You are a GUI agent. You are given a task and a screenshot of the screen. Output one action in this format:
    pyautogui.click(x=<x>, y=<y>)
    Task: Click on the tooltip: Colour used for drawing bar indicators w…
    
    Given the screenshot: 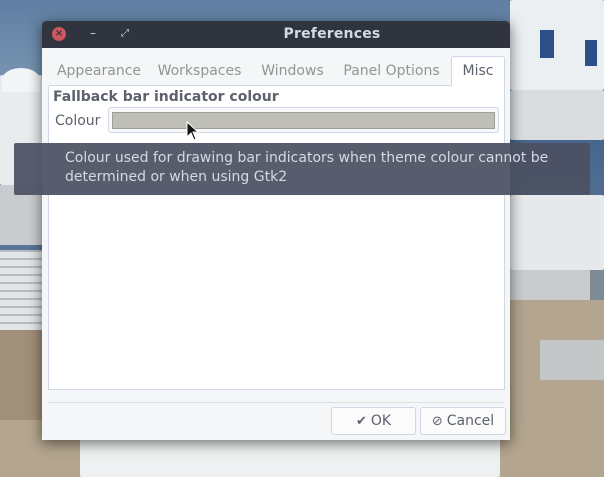 What is the action you would take?
    pyautogui.click(x=302, y=169)
    